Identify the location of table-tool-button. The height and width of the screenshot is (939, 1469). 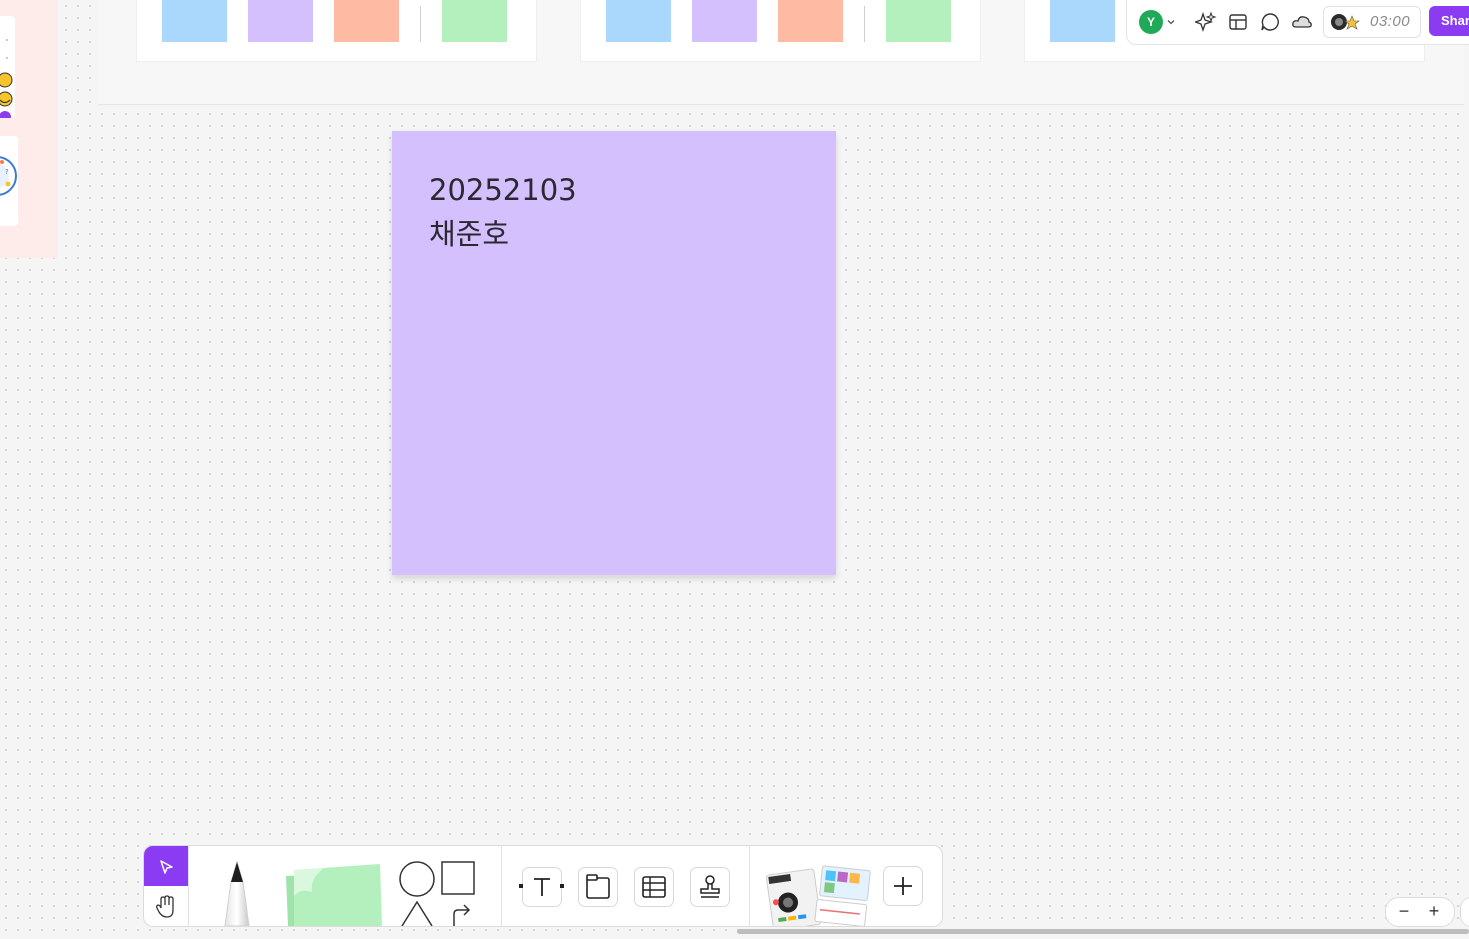
(654, 887).